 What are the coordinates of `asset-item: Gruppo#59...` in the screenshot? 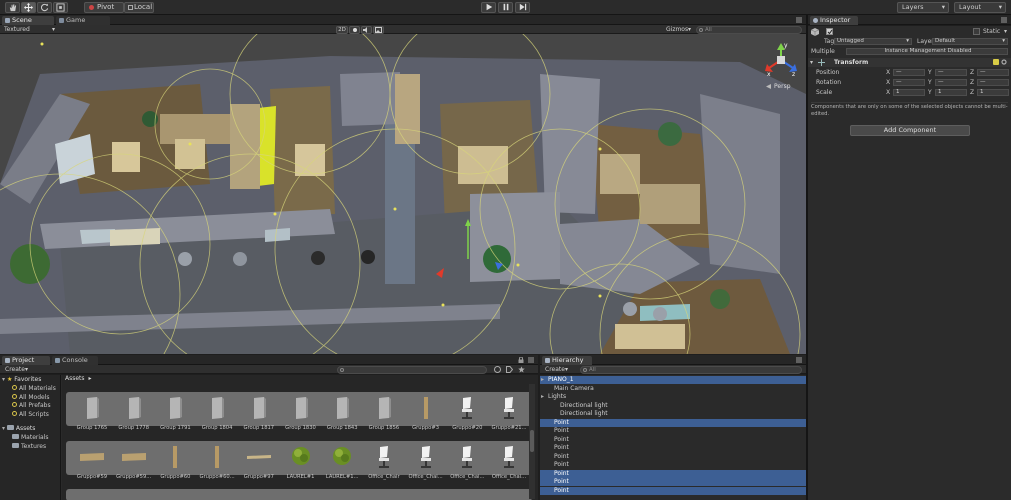 It's located at (134, 464).